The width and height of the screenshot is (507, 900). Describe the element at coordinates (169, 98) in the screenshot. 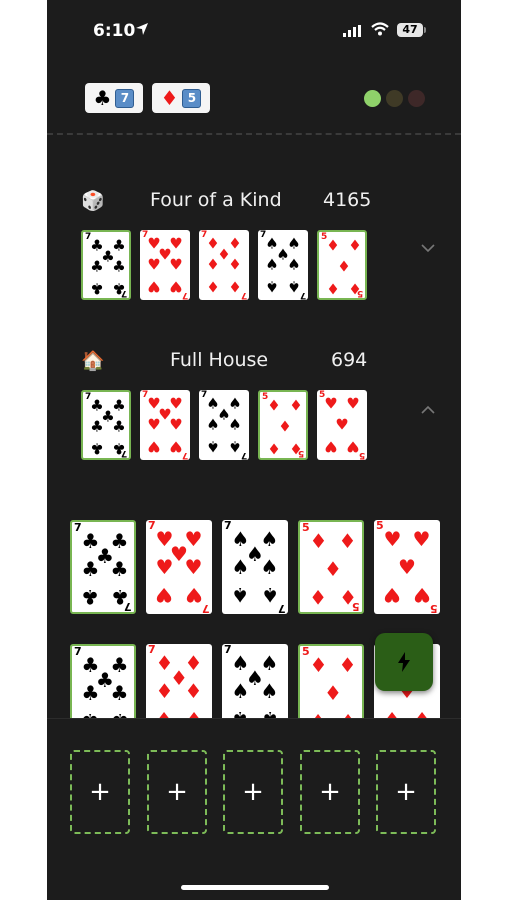

I see `diamonds-suit-icon: ♦` at that location.